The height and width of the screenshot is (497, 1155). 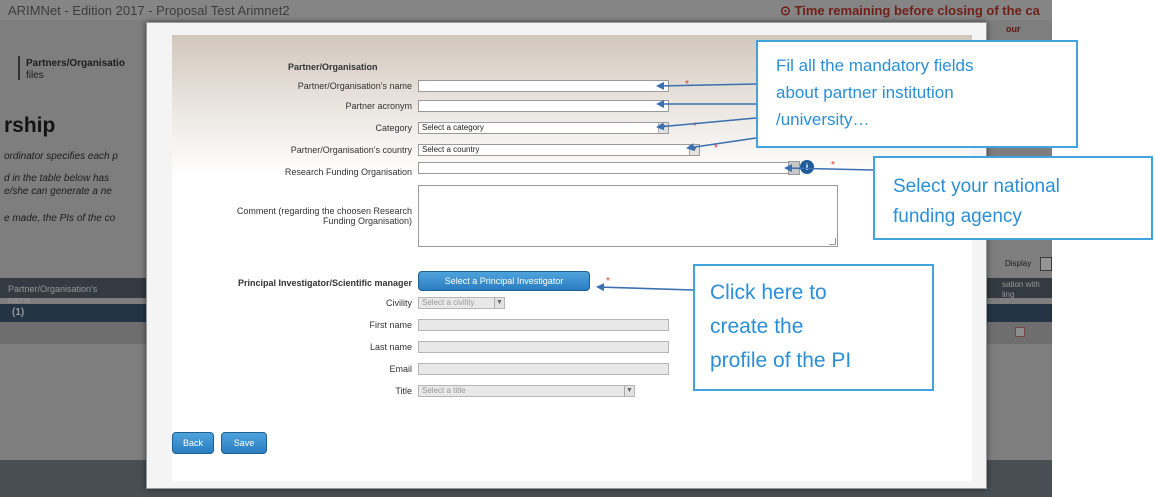 What do you see at coordinates (348, 172) in the screenshot?
I see `rfo-label: Research Funding Organisation` at bounding box center [348, 172].